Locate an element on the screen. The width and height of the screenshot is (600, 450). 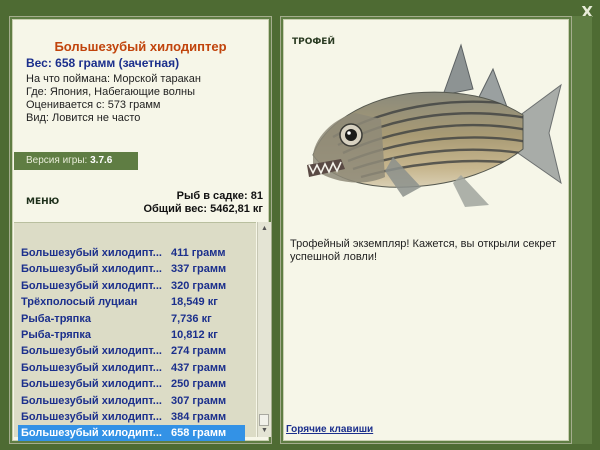
catch-fish-weight: 658 грамм is located at coordinates (199, 433).